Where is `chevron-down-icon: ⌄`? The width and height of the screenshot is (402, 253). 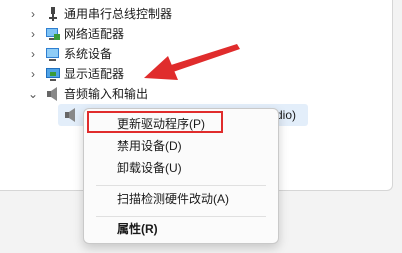
chevron-down-icon: ⌄ is located at coordinates (33, 94).